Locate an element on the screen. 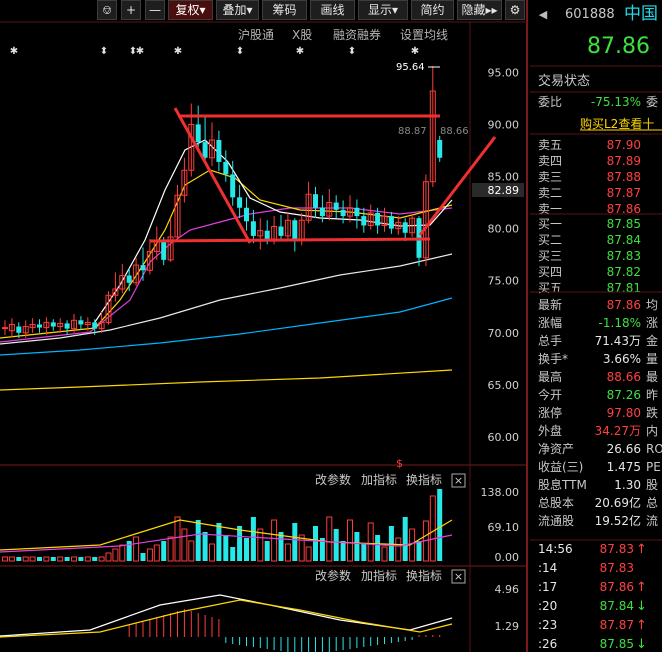 This screenshot has height=652, width=662. jzb-button-1: 加指标 is located at coordinates (379, 575).